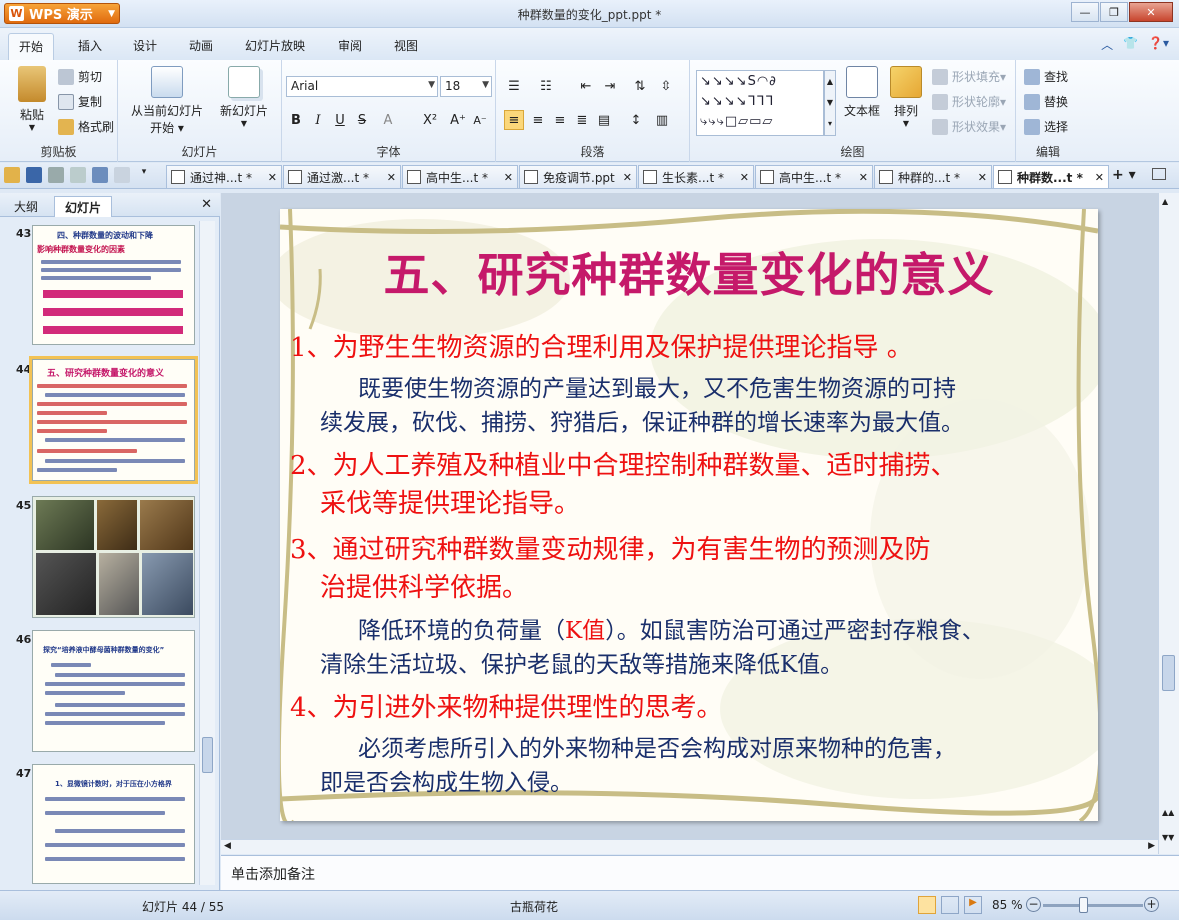  What do you see at coordinates (1158, 44) in the screenshot?
I see `help-icon: ❓▾` at bounding box center [1158, 44].